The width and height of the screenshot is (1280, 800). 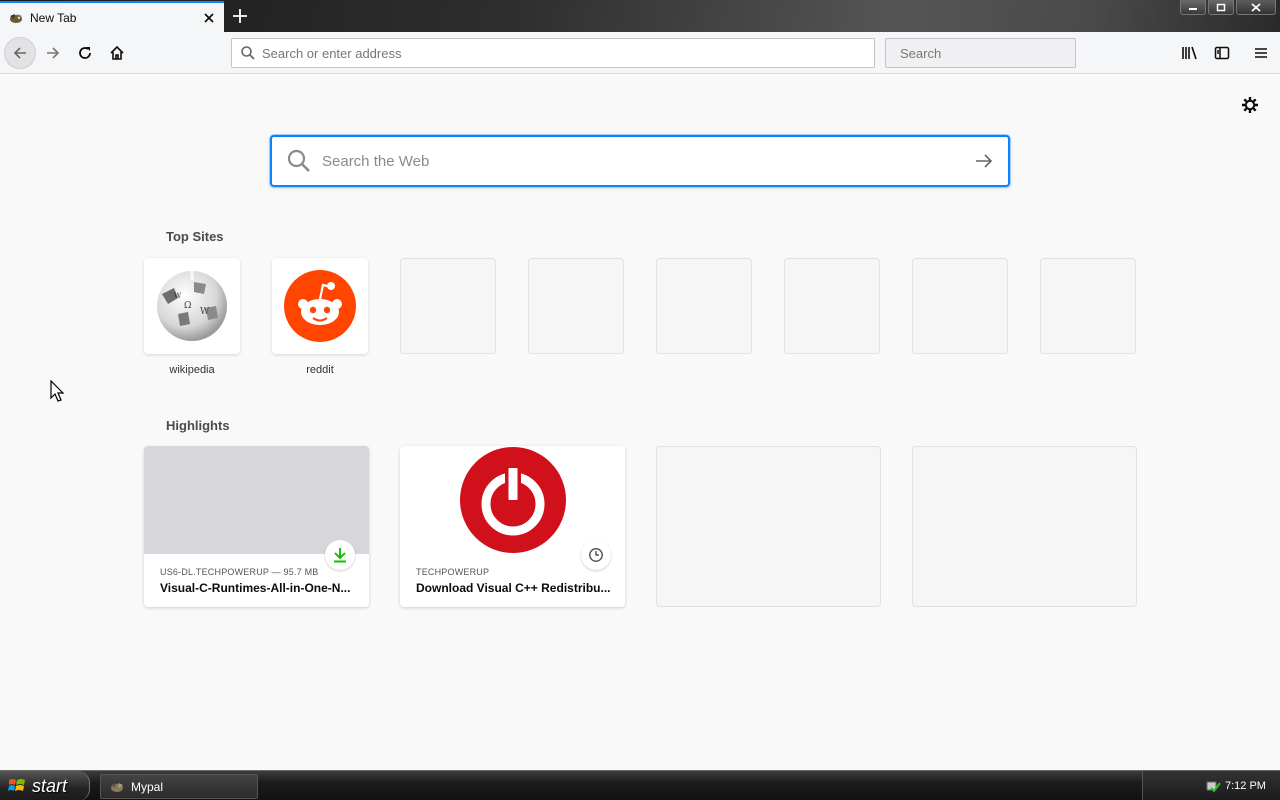 I want to click on hamburger-menu-icon, so click(x=1261, y=53).